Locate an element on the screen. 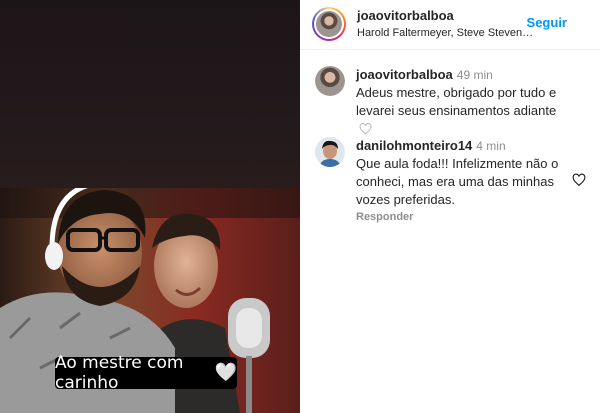 This screenshot has width=600, height=413. comment-time: 4 min is located at coordinates (490, 146).